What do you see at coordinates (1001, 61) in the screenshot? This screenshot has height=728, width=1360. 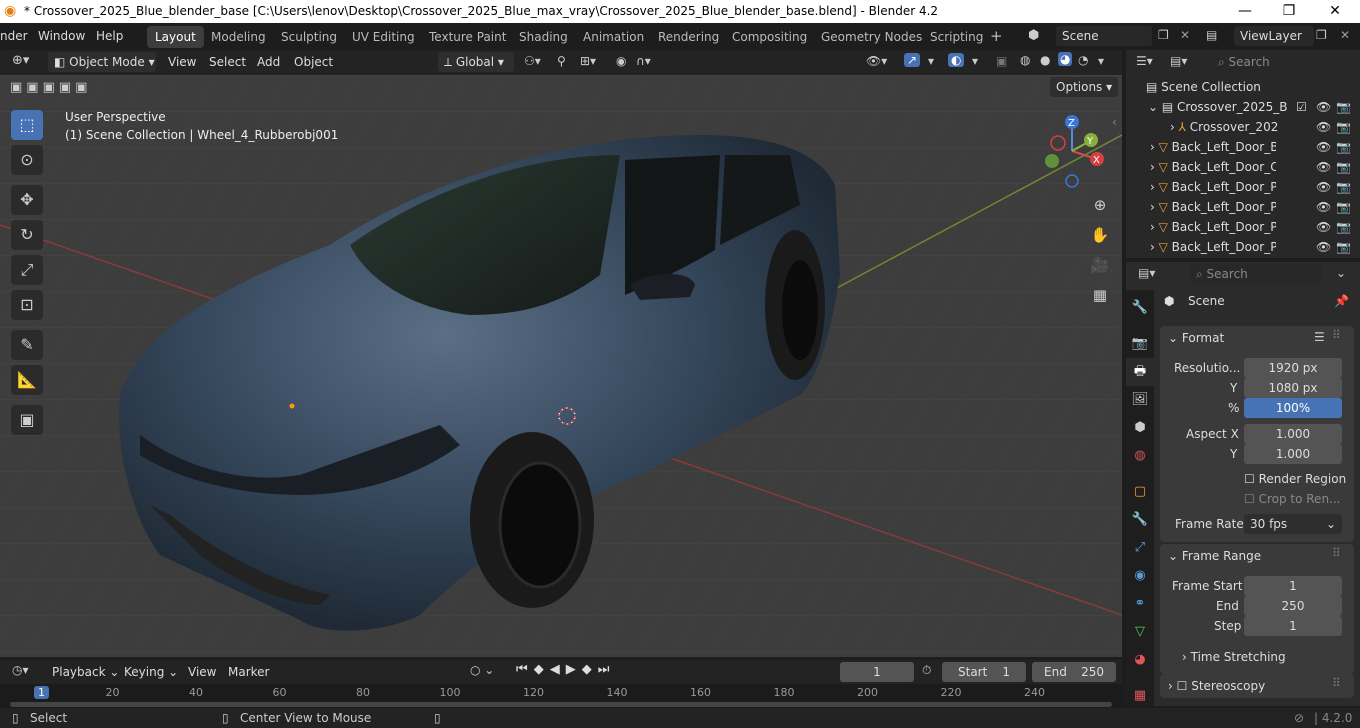 I see `xray-icon: ▣` at bounding box center [1001, 61].